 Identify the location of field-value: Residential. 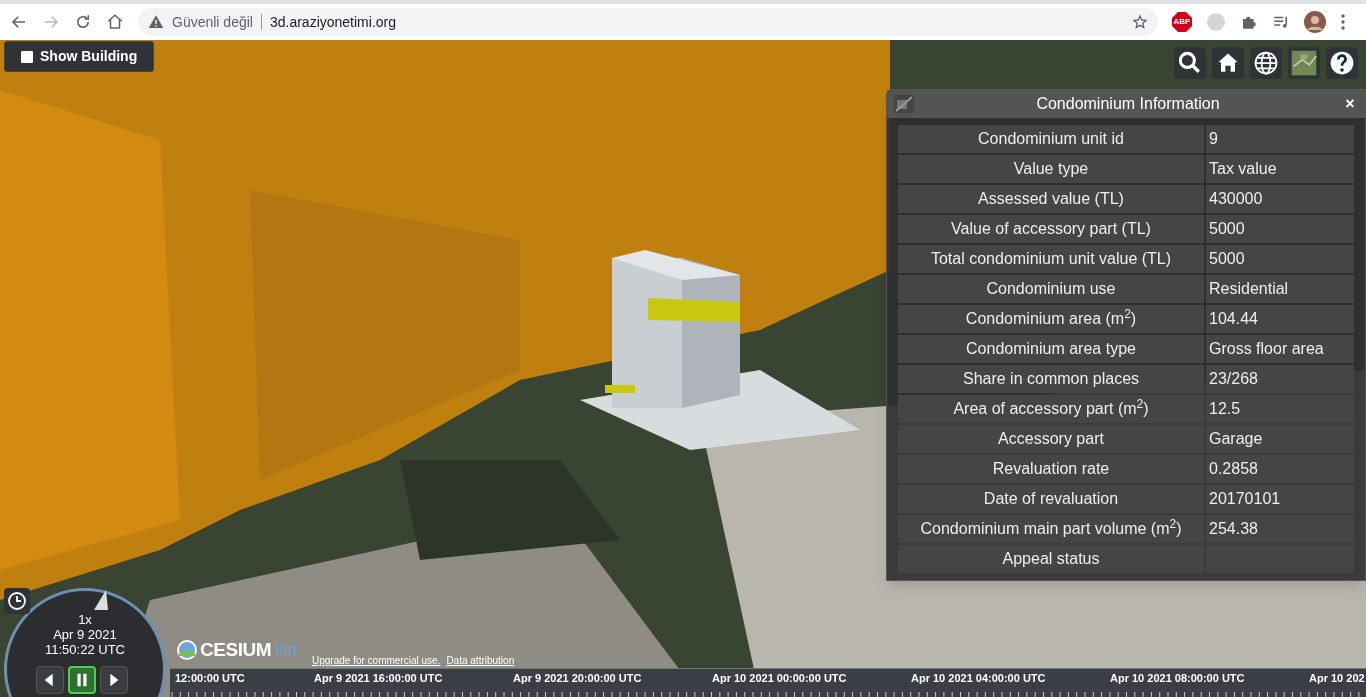
(1280, 289).